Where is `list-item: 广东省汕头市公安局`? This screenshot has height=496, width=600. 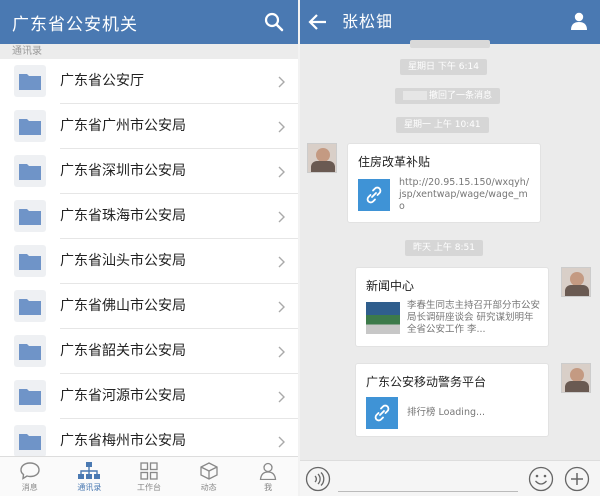 list-item: 广东省汕头市公安局 is located at coordinates (149, 261).